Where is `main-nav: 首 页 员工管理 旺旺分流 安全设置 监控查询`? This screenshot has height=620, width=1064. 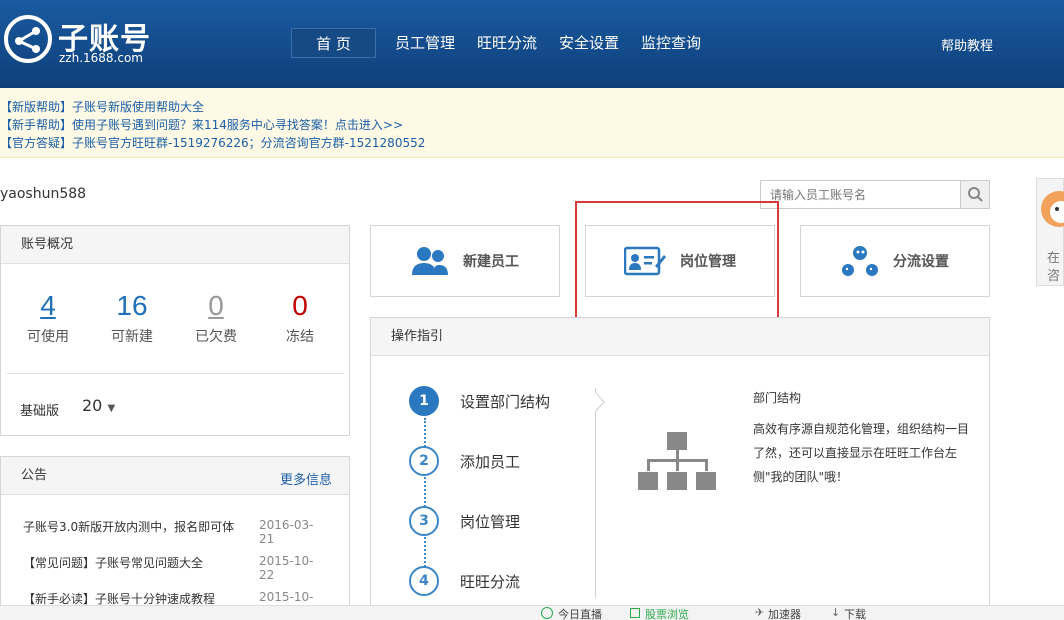 main-nav: 首 页 员工管理 旺旺分流 安全设置 监控查询 is located at coordinates (501, 43).